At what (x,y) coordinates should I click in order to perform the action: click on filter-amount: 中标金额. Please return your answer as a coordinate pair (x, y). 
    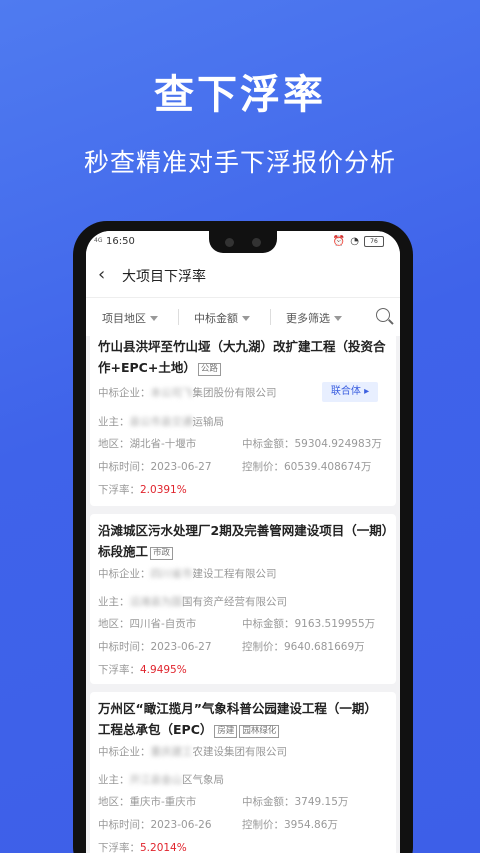
    Looking at the image, I should click on (222, 318).